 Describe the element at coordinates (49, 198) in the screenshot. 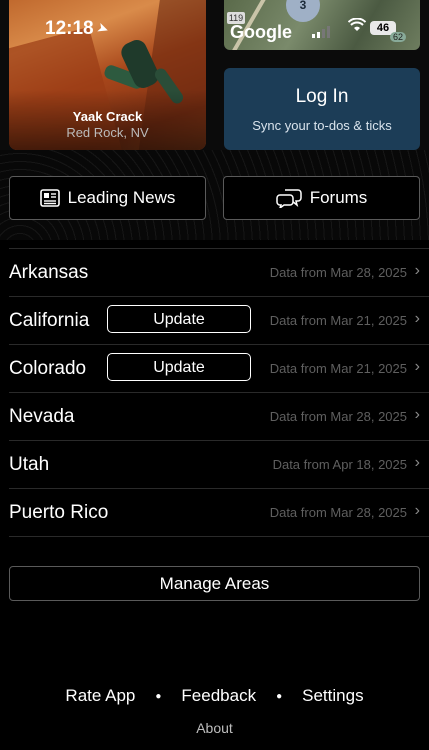

I see `newspaper-icon` at that location.